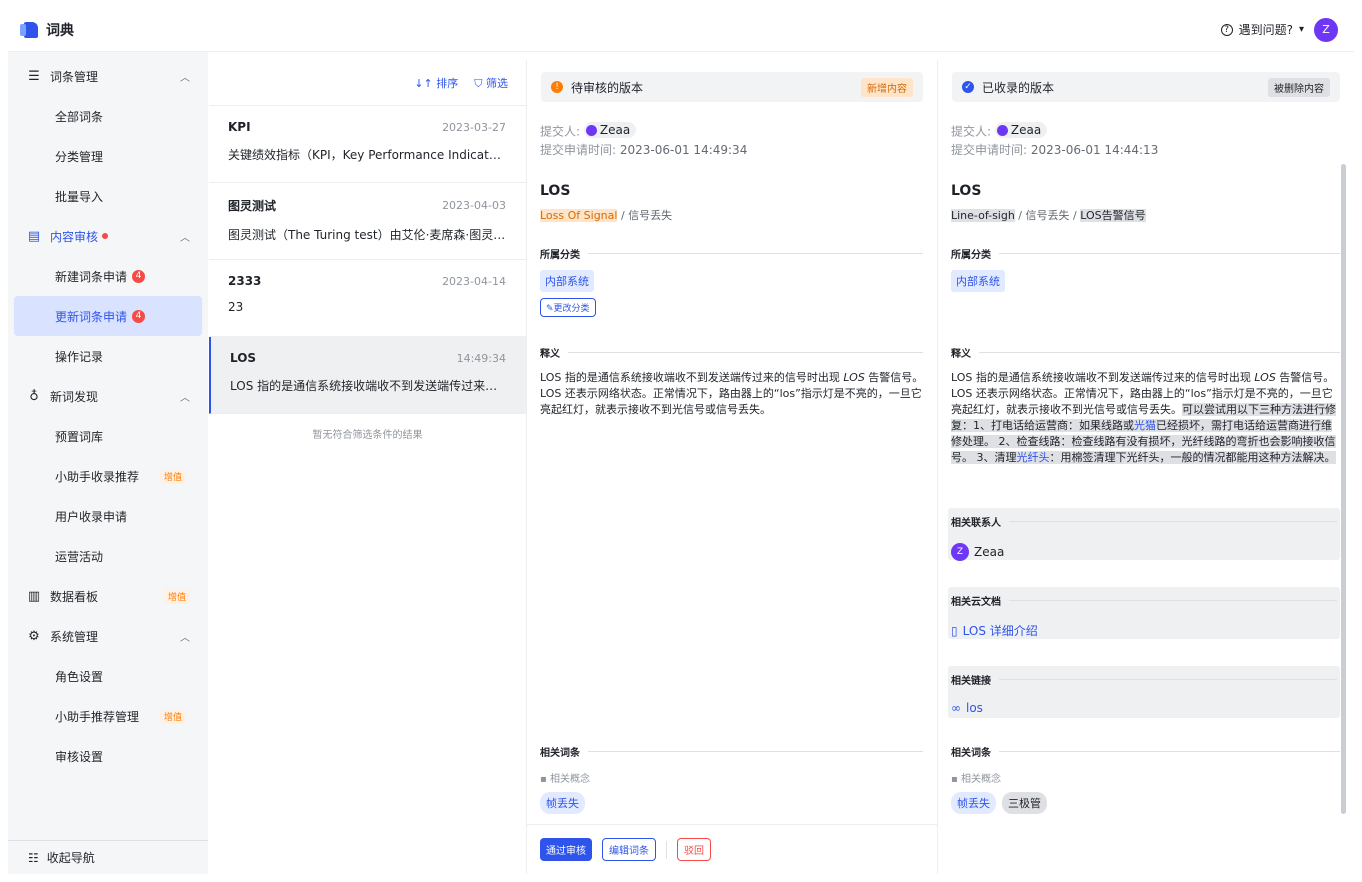 The width and height of the screenshot is (1362, 882). What do you see at coordinates (108, 116) in the screenshot?
I see `nav-item-all-entries: 全部词条` at bounding box center [108, 116].